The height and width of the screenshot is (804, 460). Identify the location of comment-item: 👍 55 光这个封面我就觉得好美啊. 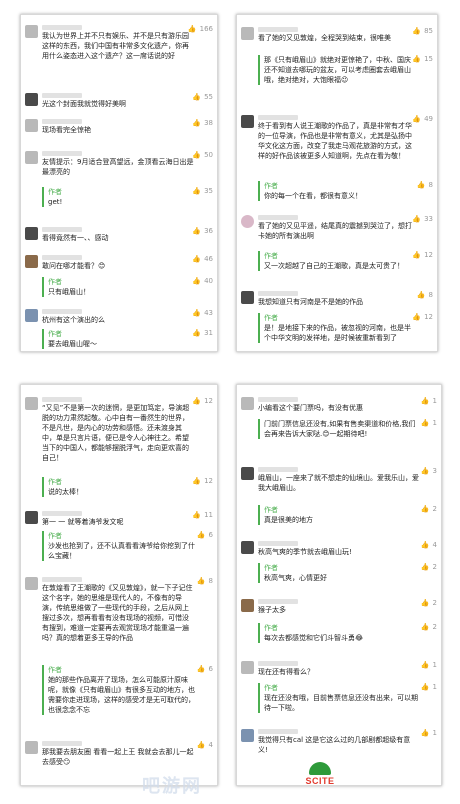
(119, 103).